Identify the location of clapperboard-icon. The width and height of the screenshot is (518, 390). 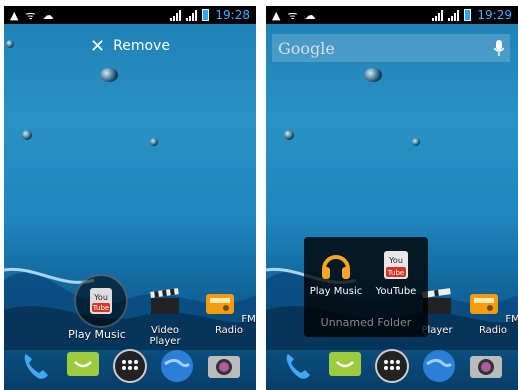
(164, 301).